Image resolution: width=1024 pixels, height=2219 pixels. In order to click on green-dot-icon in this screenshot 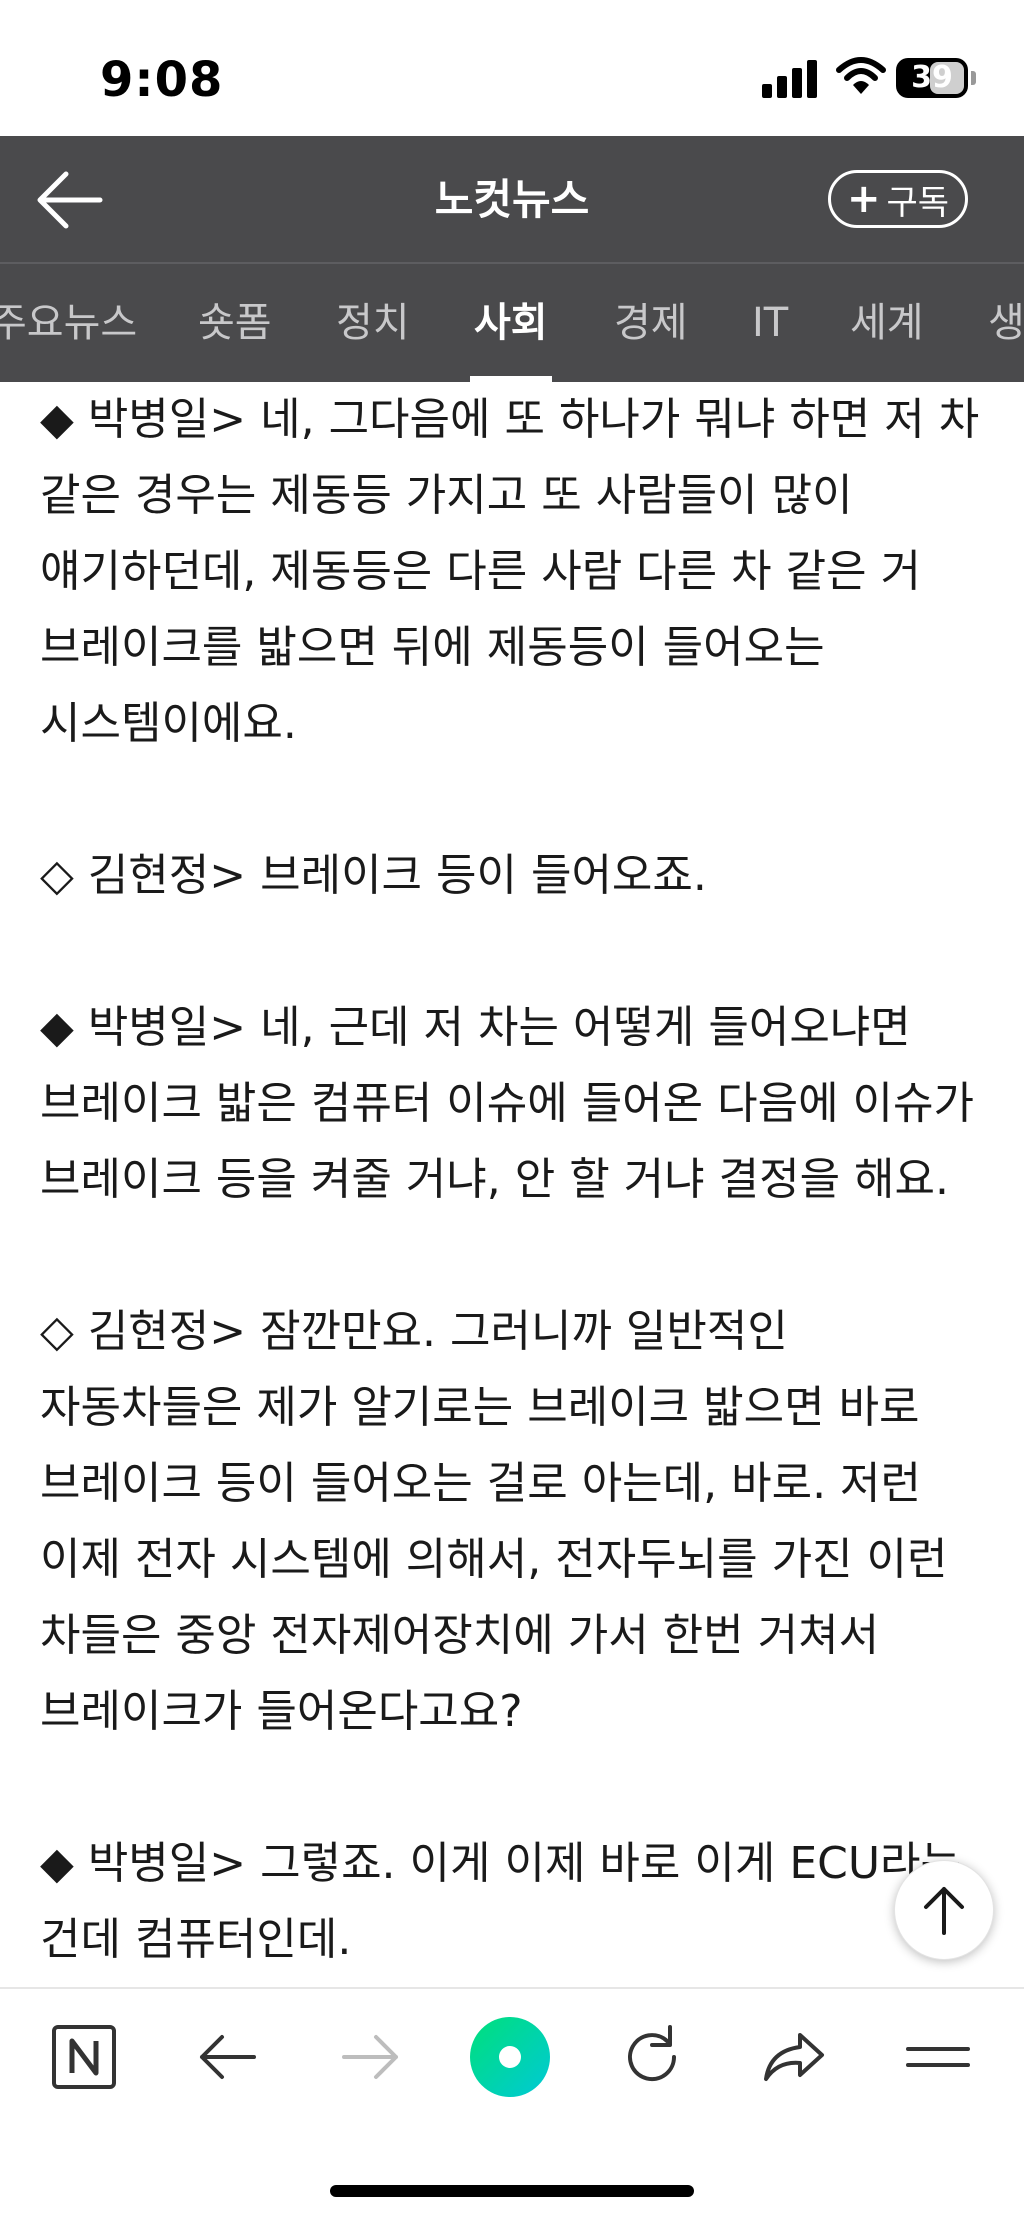, I will do `click(510, 2057)`.